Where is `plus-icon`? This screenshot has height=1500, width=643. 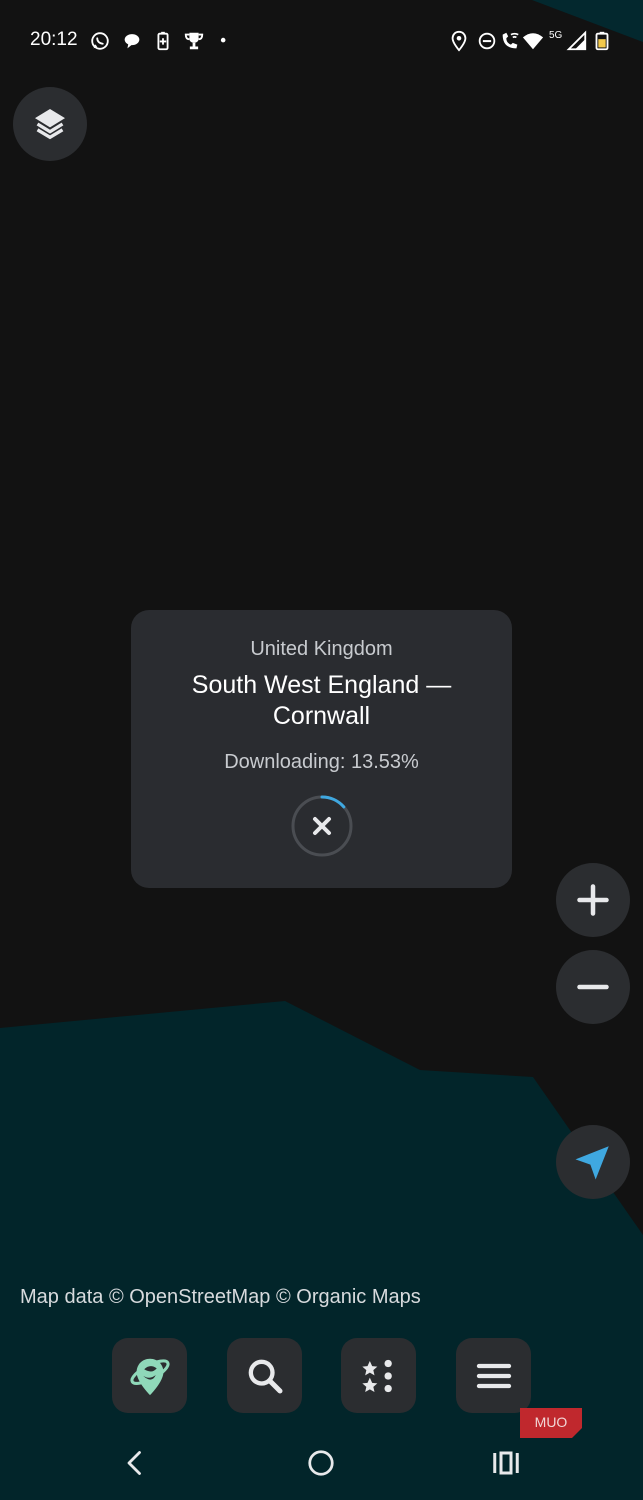 plus-icon is located at coordinates (593, 900).